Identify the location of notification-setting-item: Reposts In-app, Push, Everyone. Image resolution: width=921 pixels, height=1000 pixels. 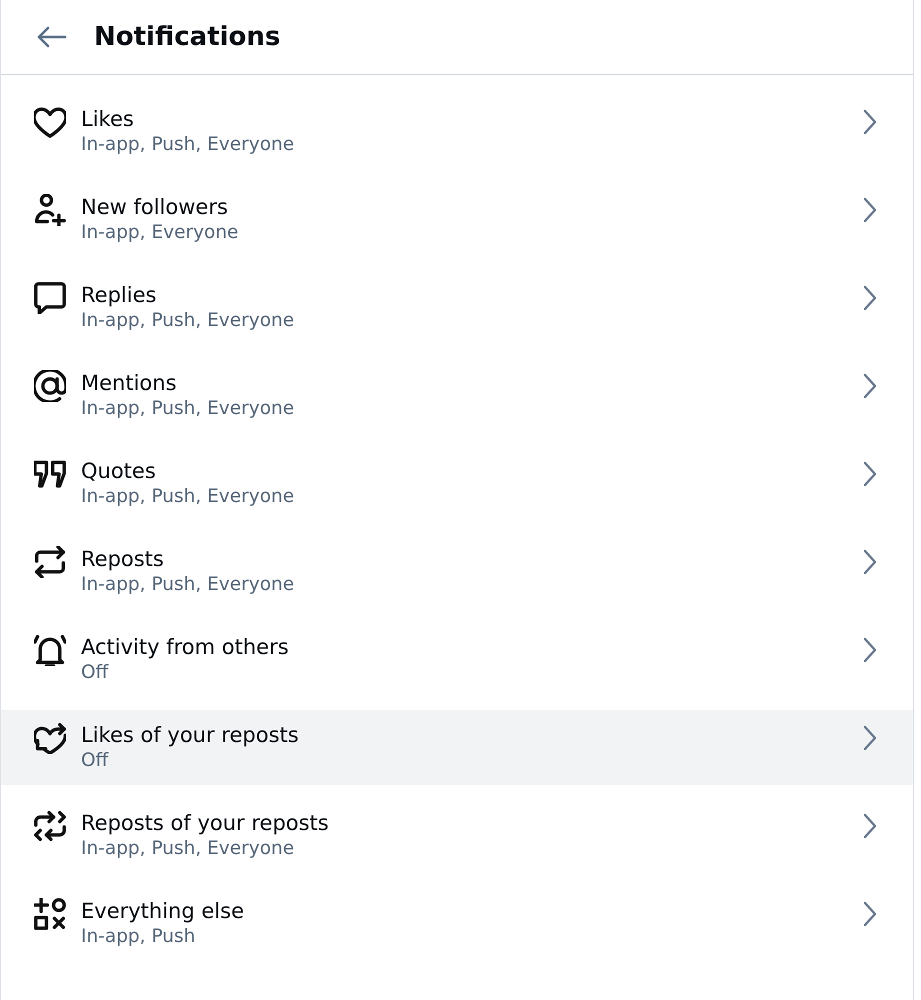
(457, 571).